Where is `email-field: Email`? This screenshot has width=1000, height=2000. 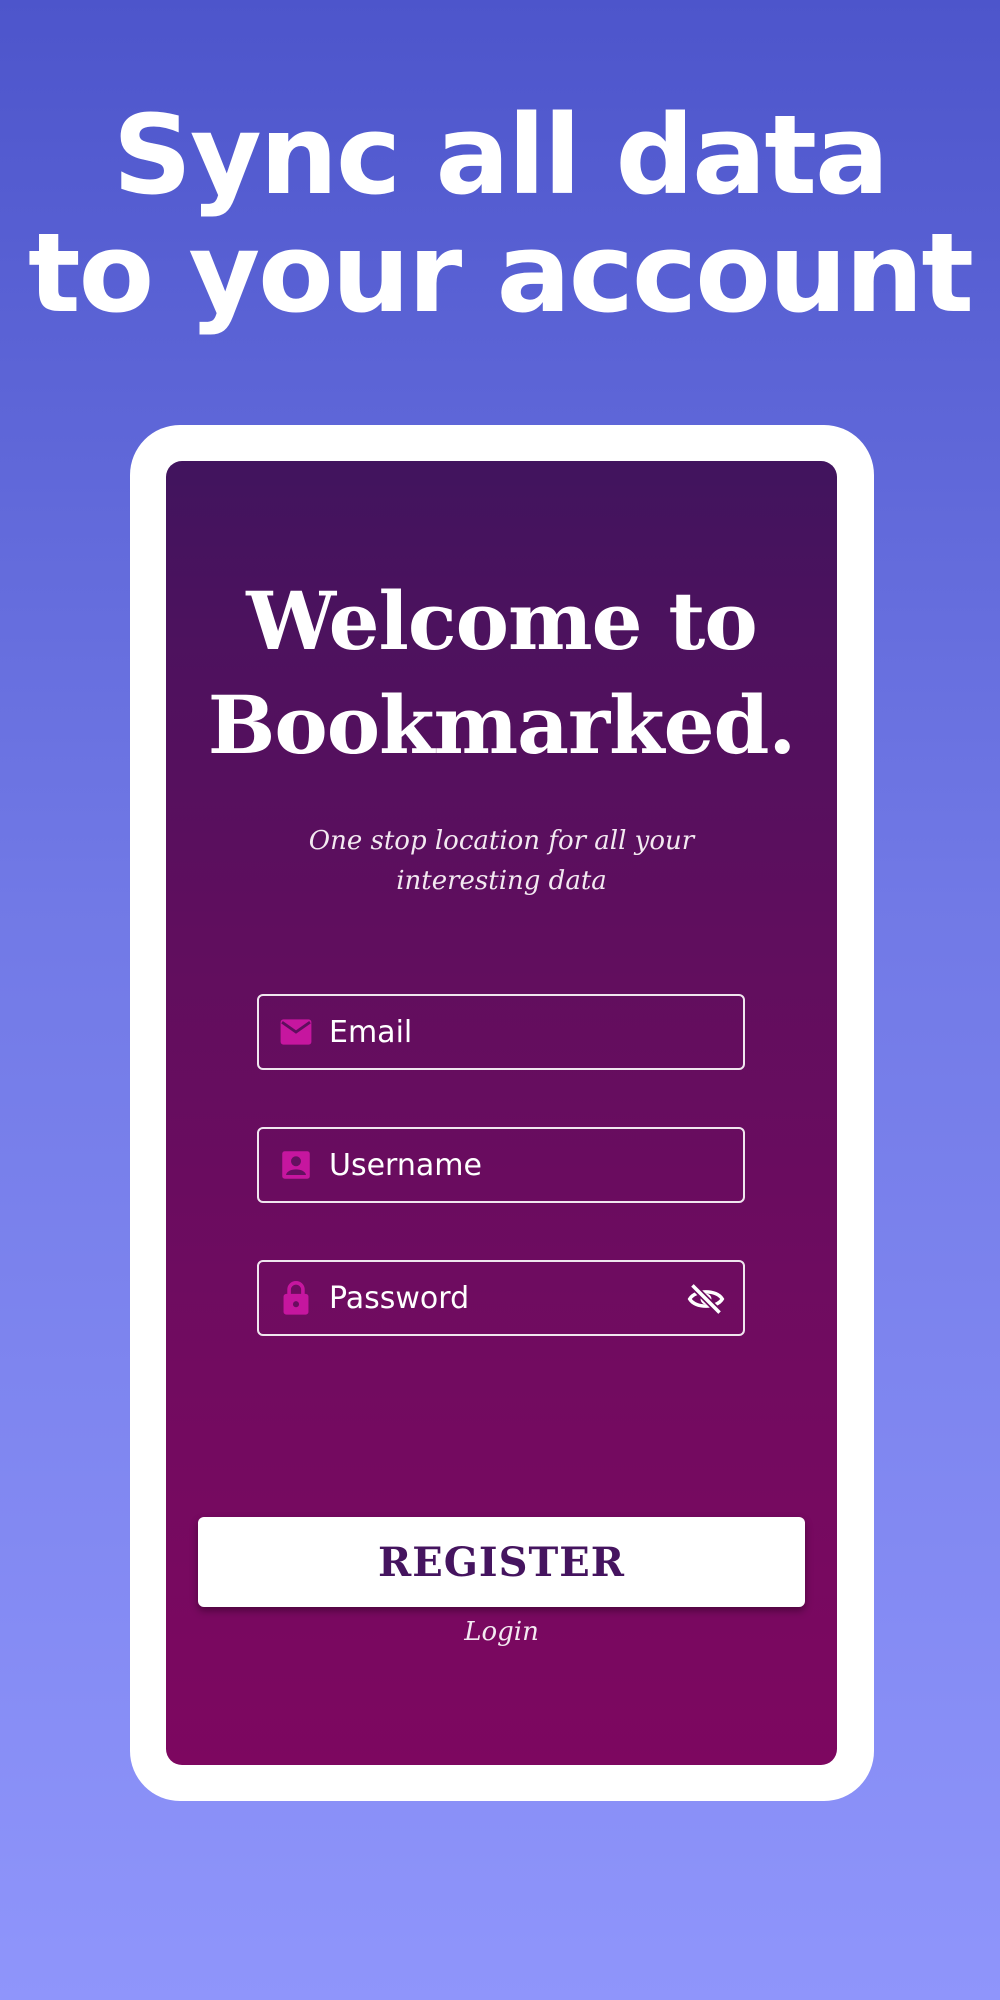
email-field: Email is located at coordinates (501, 1032).